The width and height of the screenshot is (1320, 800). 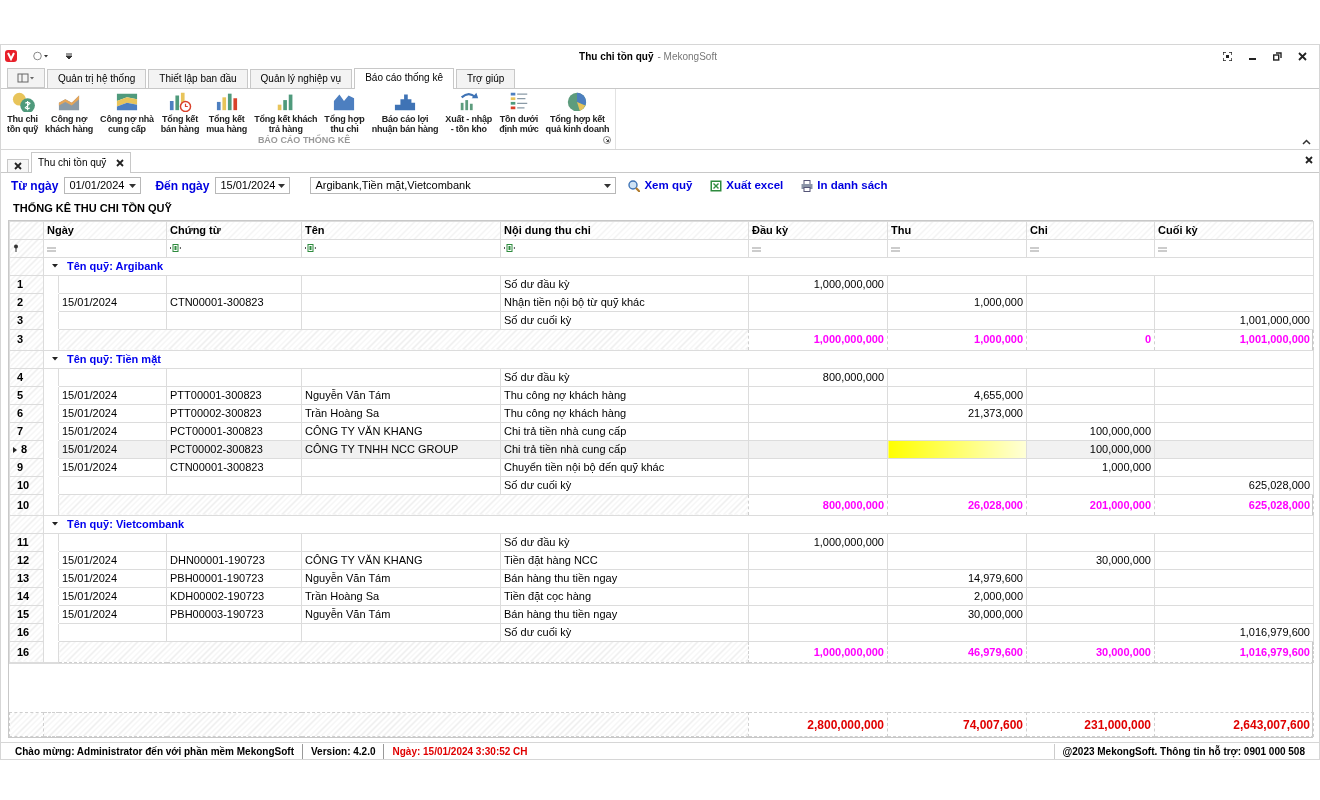 I want to click on filter-pin-icon, so click(x=16, y=247).